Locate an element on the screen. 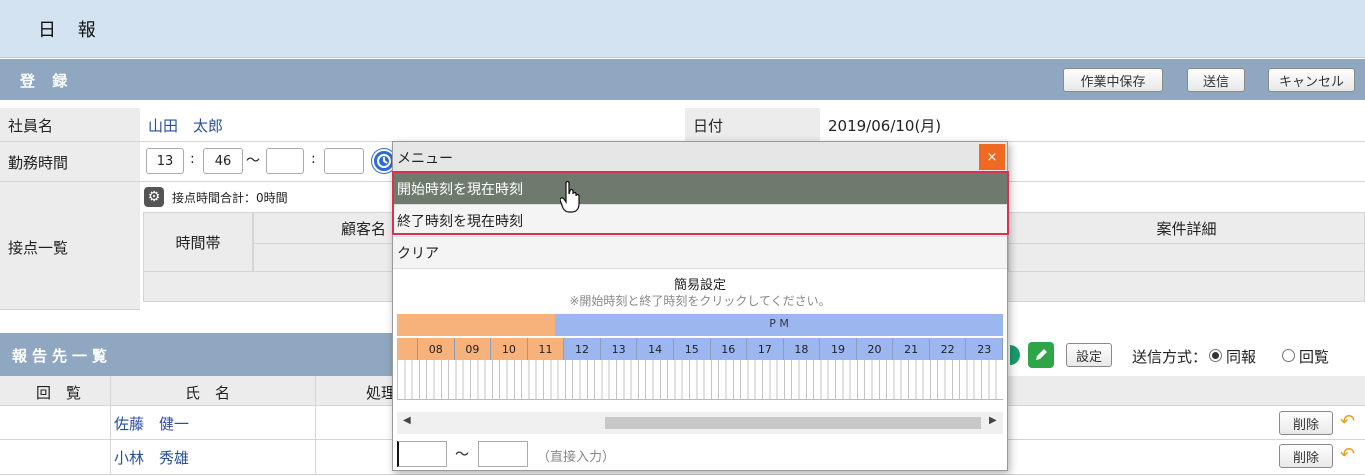 The height and width of the screenshot is (475, 1365). hour-cell-partial is located at coordinates (407, 349).